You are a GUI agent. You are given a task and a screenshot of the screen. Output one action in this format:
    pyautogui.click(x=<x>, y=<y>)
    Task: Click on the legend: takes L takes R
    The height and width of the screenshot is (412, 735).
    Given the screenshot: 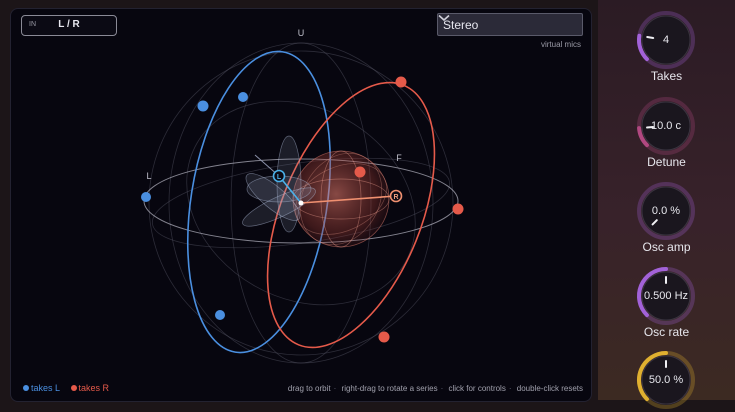 What is the action you would take?
    pyautogui.click(x=70, y=387)
    